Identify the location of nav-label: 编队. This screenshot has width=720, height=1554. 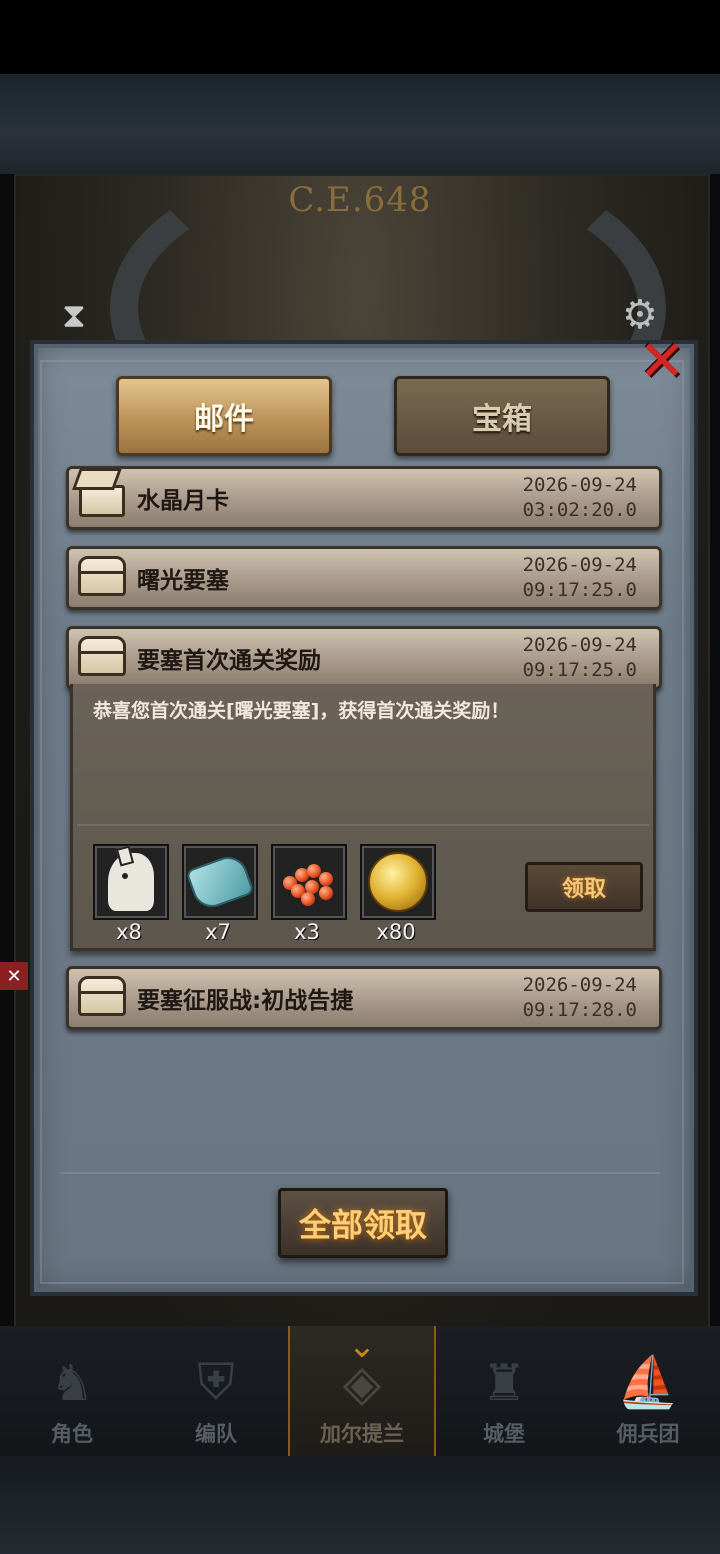
(216, 1434).